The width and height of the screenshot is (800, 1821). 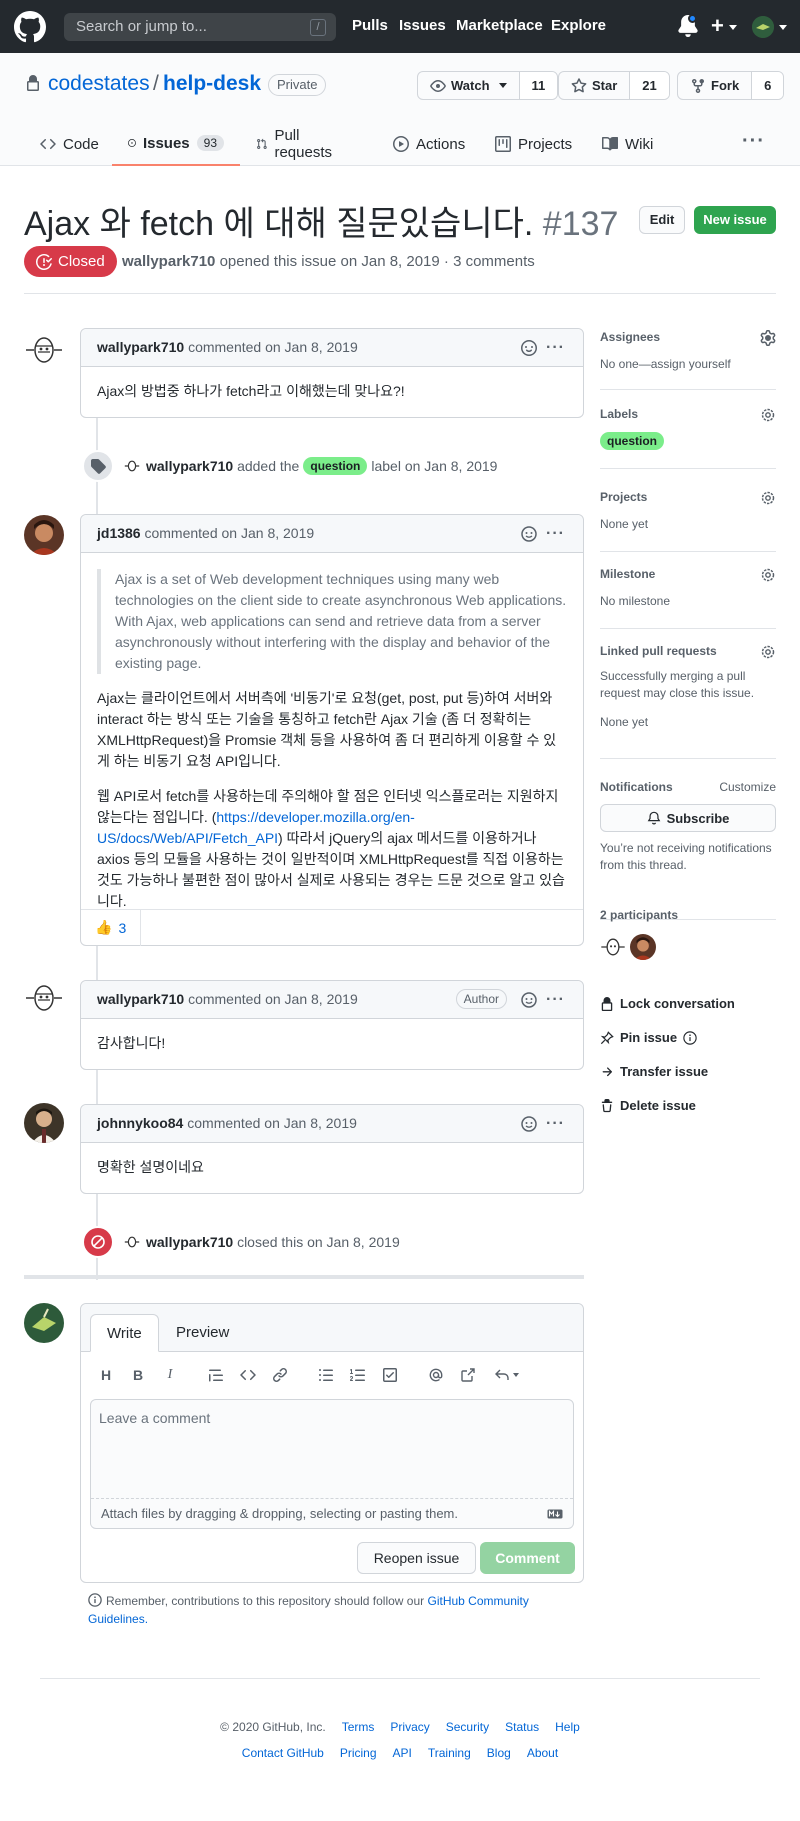 I want to click on nav-explore: Explore, so click(x=578, y=25).